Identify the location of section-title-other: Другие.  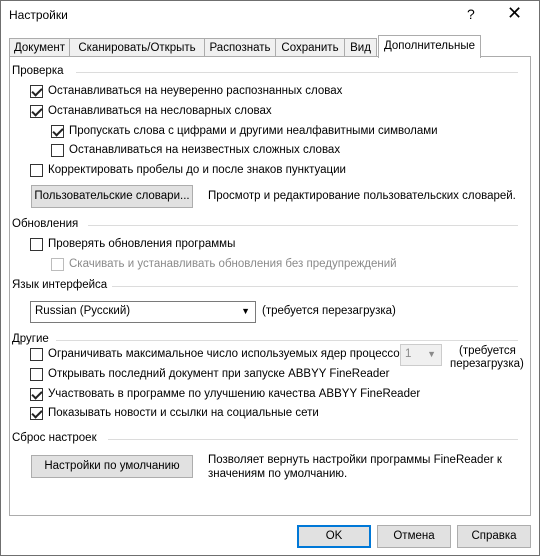
(30, 339).